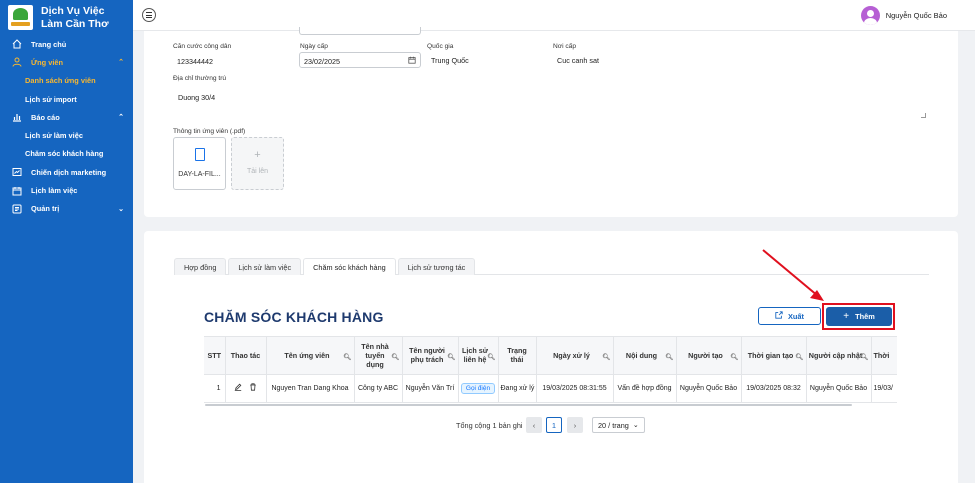 This screenshot has width=975, height=483. I want to click on cell-actions, so click(246, 388).